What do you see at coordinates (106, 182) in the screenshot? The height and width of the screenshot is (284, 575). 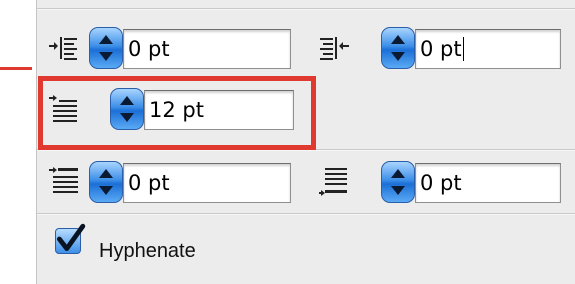 I see `space-before-stepper` at bounding box center [106, 182].